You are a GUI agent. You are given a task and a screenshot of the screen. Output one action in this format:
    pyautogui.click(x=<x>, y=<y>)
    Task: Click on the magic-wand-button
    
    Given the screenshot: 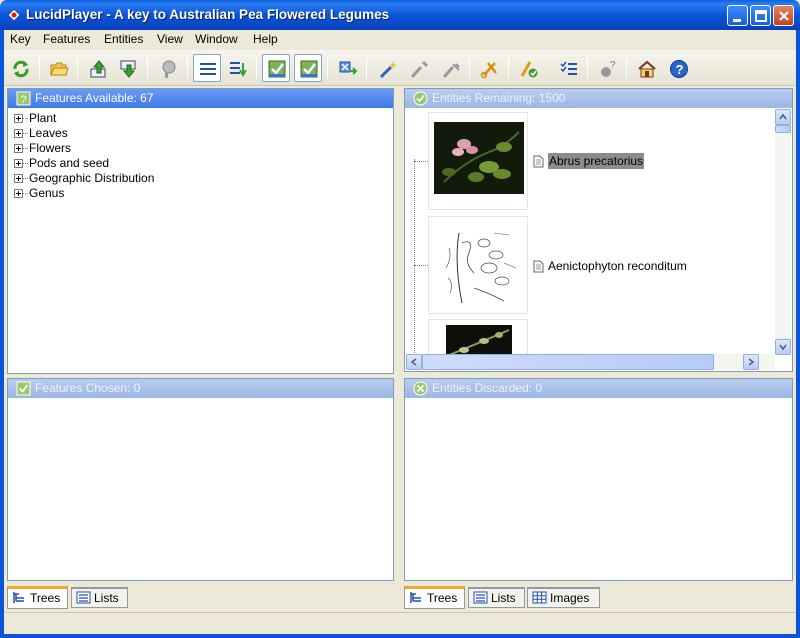 What is the action you would take?
    pyautogui.click(x=387, y=68)
    